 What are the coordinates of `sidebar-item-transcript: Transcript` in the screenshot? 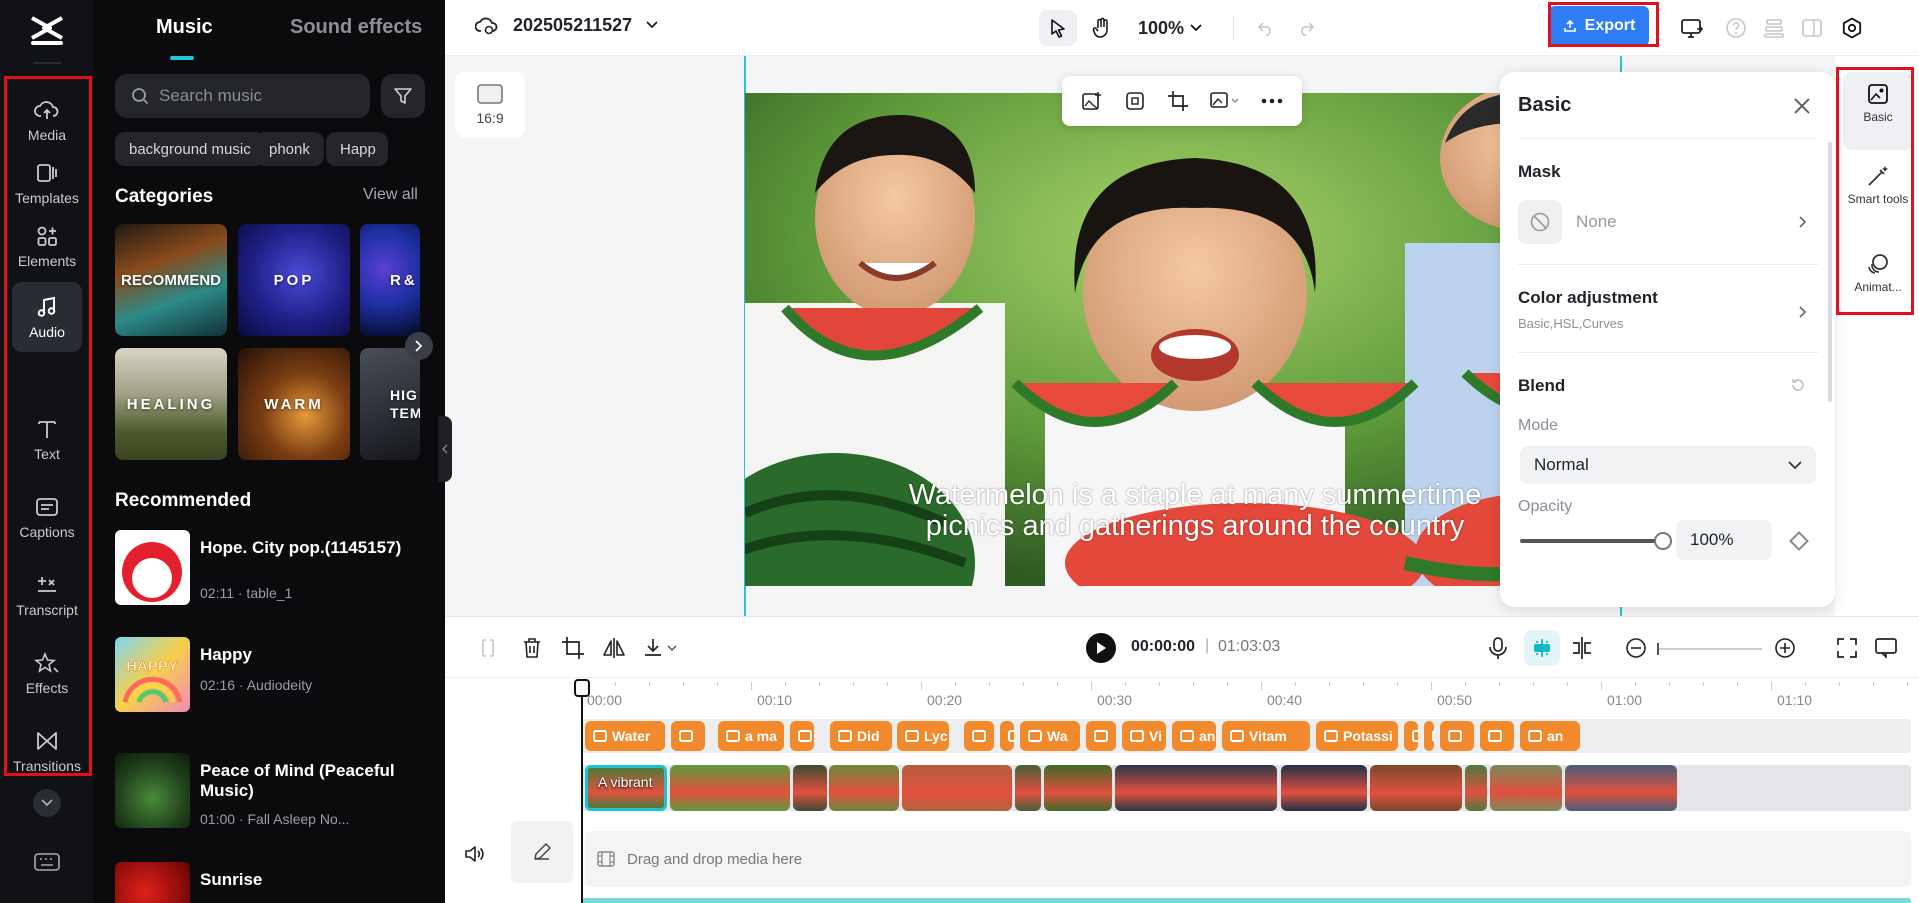 It's located at (47, 595).